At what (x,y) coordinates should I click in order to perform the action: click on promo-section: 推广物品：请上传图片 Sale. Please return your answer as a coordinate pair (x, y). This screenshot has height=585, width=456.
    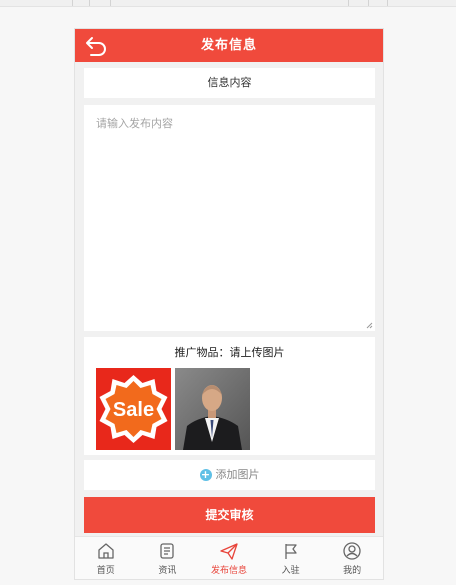
    Looking at the image, I should click on (229, 396).